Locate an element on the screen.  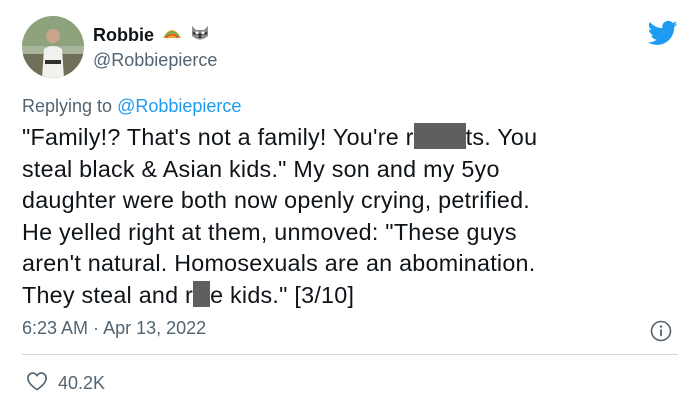
tweet-timestamp: 6:23 AM · Apr 13, 2022 is located at coordinates (114, 328).